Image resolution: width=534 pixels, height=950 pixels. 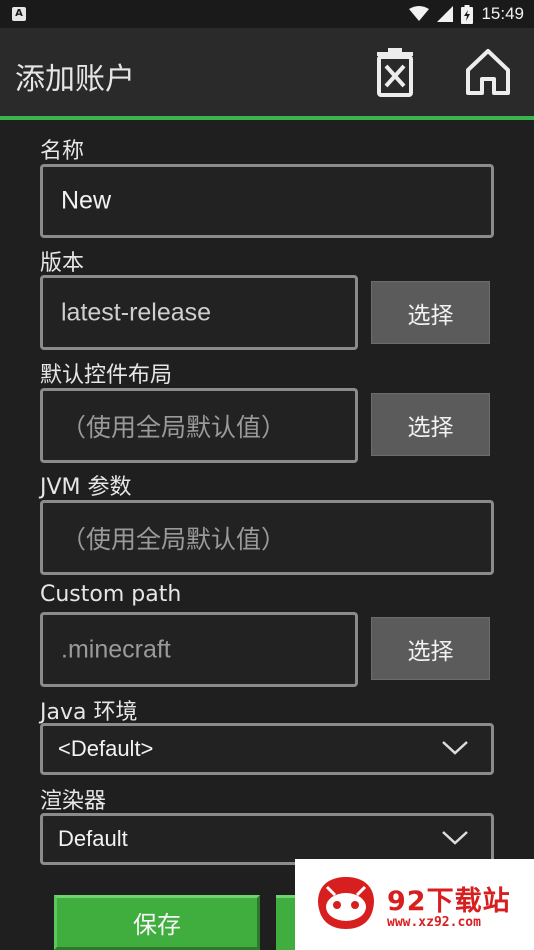 What do you see at coordinates (136, 312) in the screenshot?
I see `version-value: latest-release` at bounding box center [136, 312].